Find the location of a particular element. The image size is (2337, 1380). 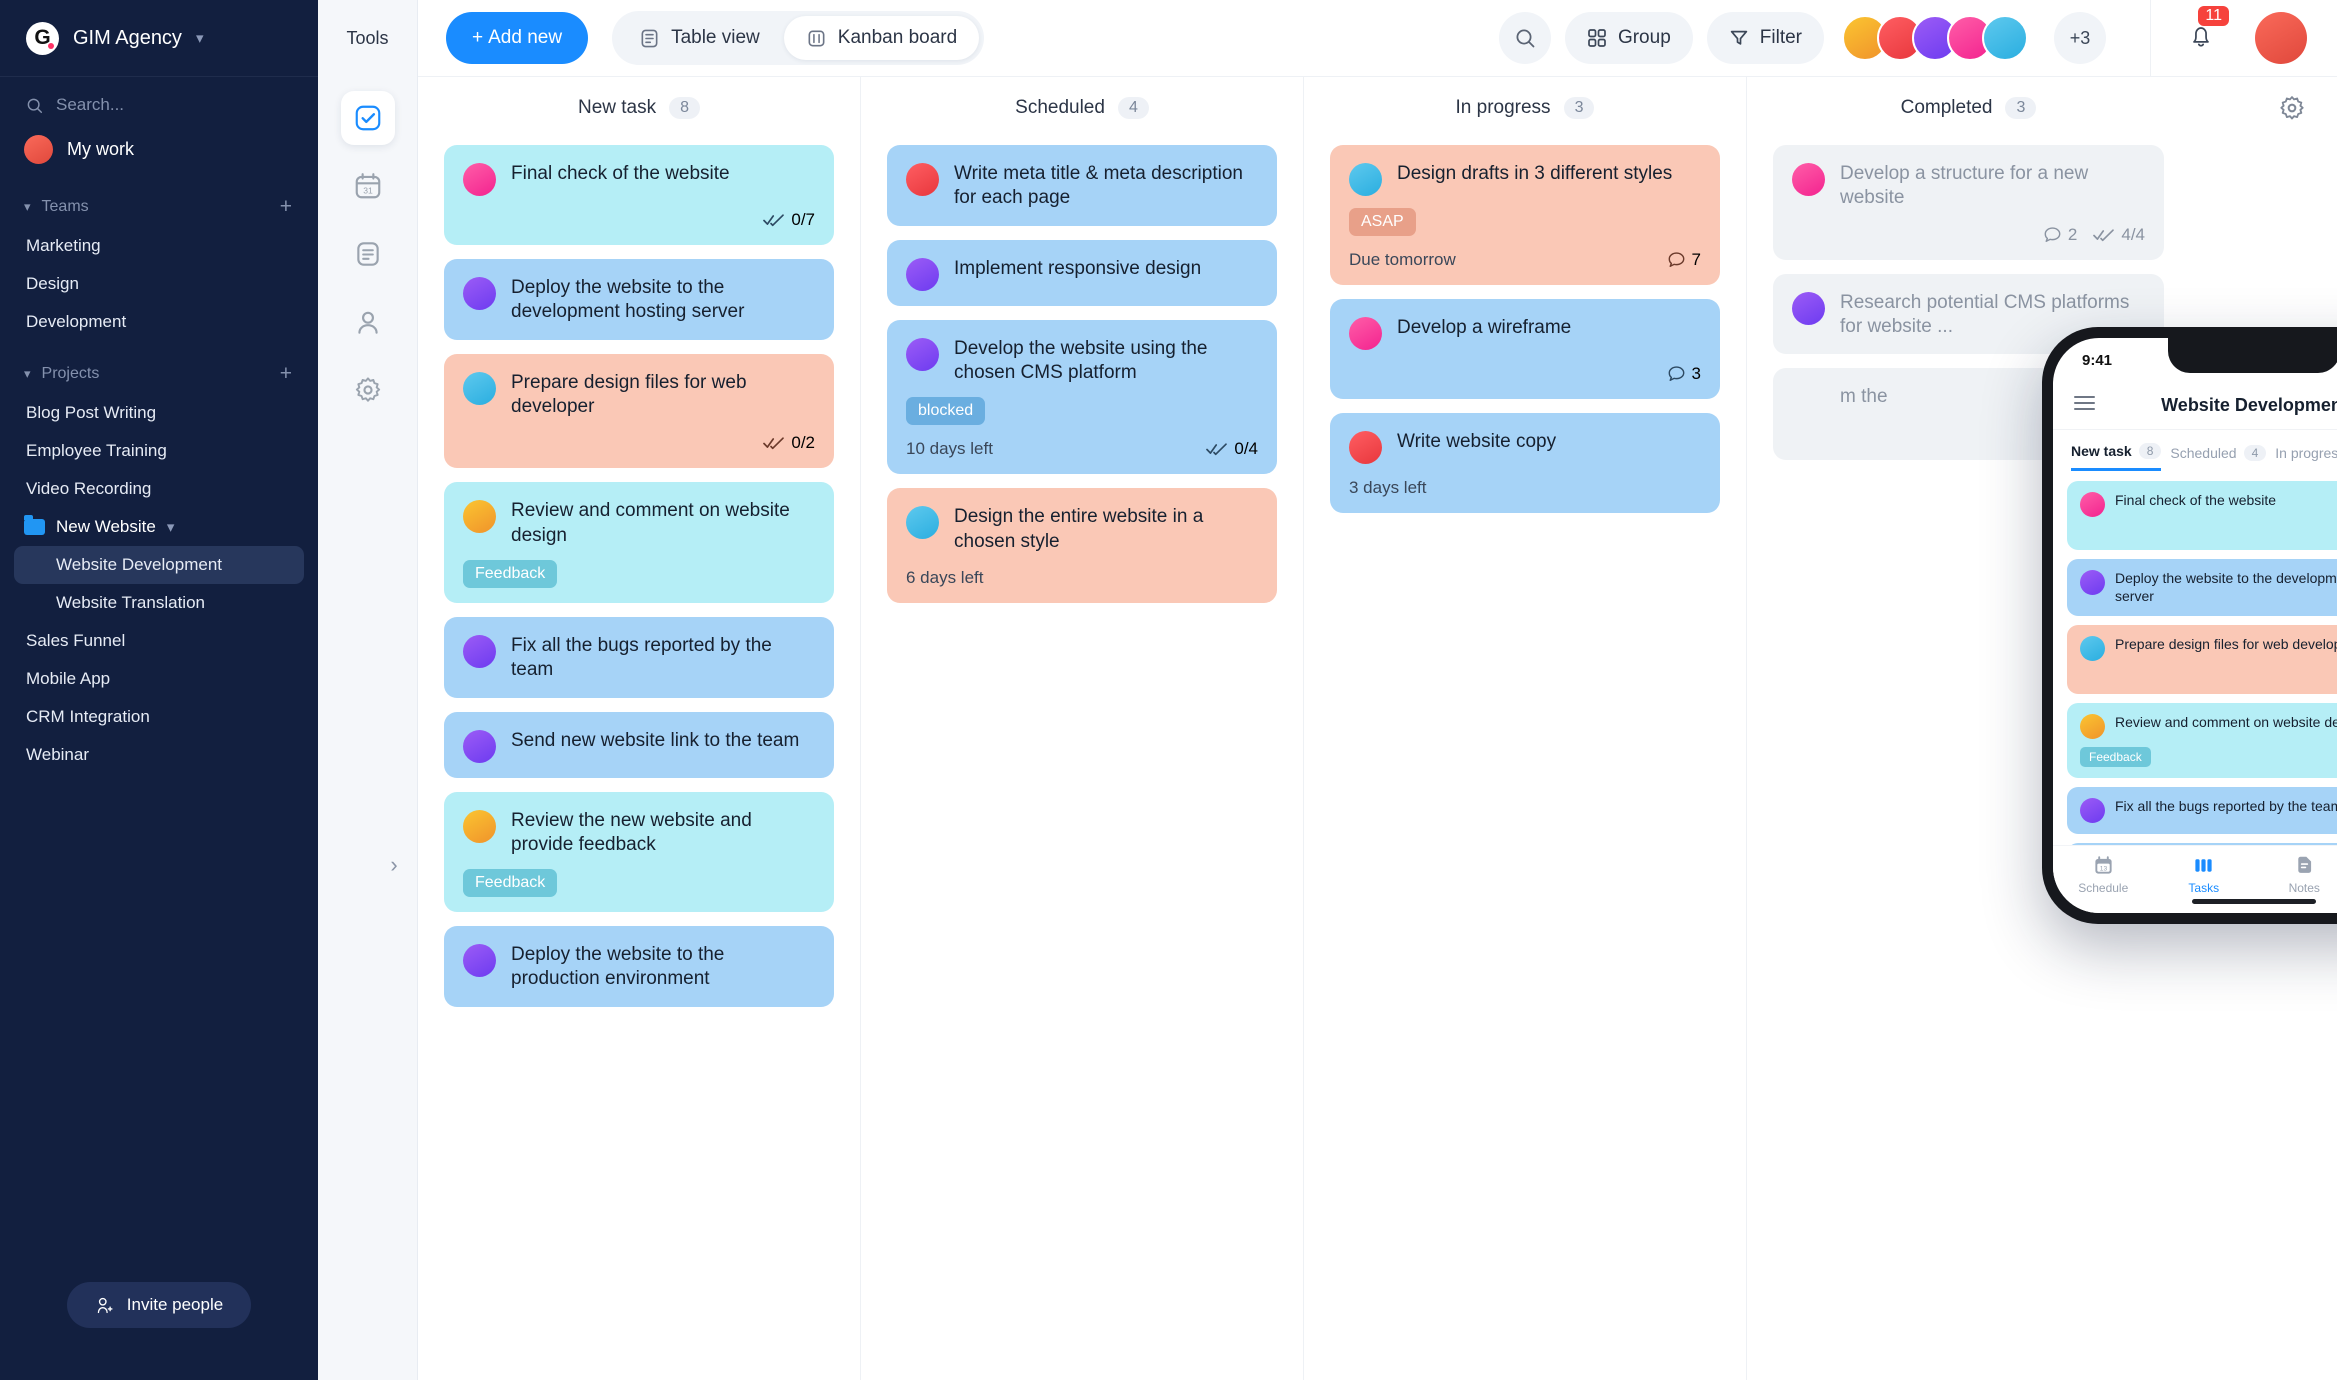

notifications-button: 11 is located at coordinates (2208, 30).